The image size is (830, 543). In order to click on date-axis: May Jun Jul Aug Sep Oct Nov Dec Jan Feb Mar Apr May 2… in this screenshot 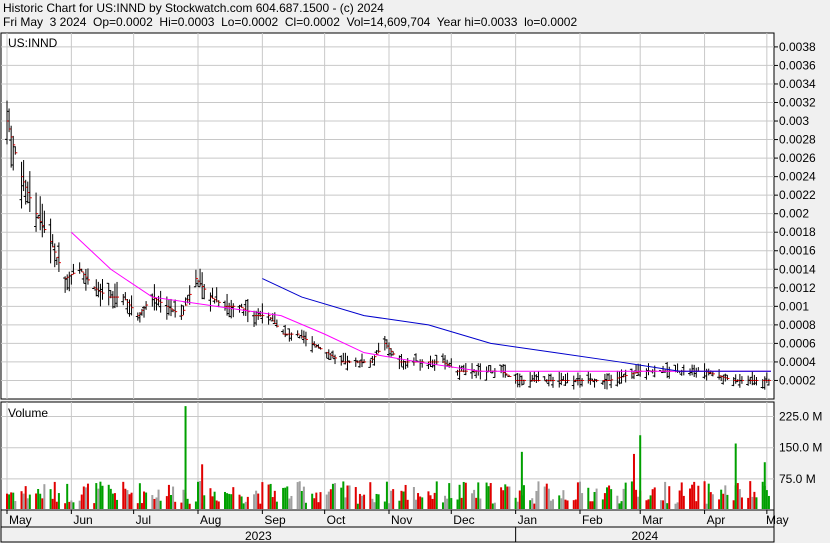, I will do `click(394, 526)`.